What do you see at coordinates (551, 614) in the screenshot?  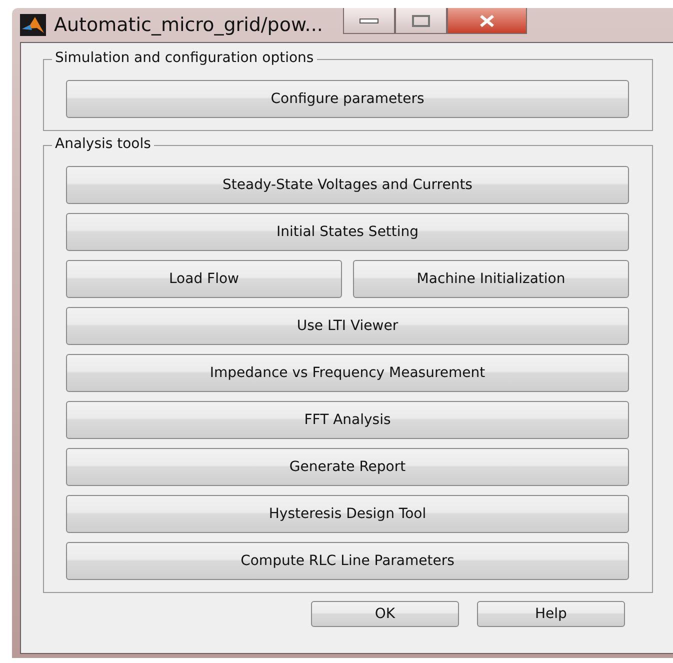 I see `help-button: Help` at bounding box center [551, 614].